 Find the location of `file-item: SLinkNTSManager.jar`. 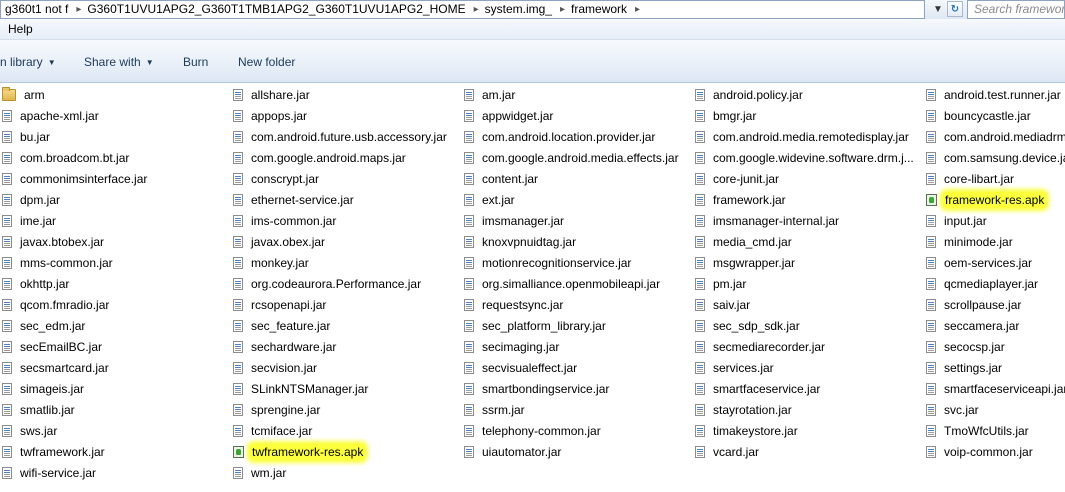

file-item: SLinkNTSManager.jar is located at coordinates (301, 389).